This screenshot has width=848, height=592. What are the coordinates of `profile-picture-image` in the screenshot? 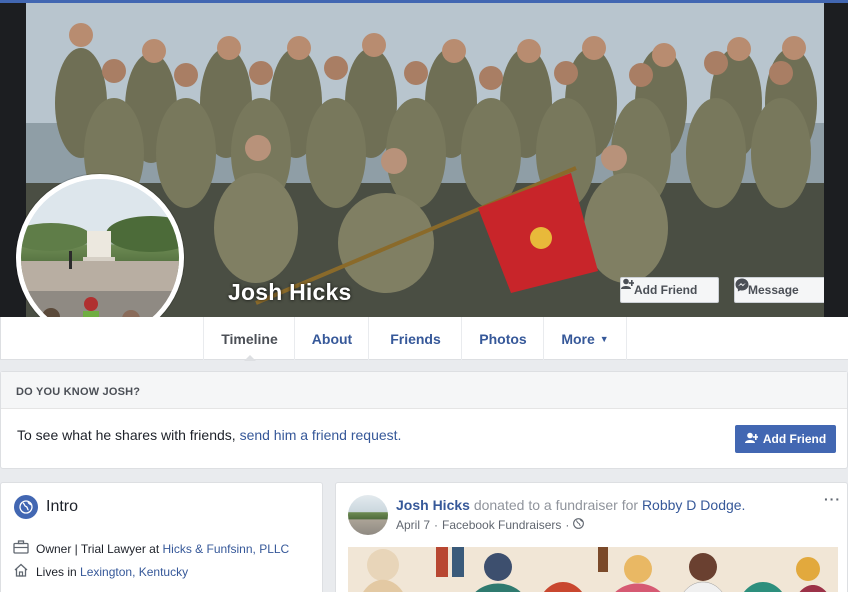 It's located at (100, 258).